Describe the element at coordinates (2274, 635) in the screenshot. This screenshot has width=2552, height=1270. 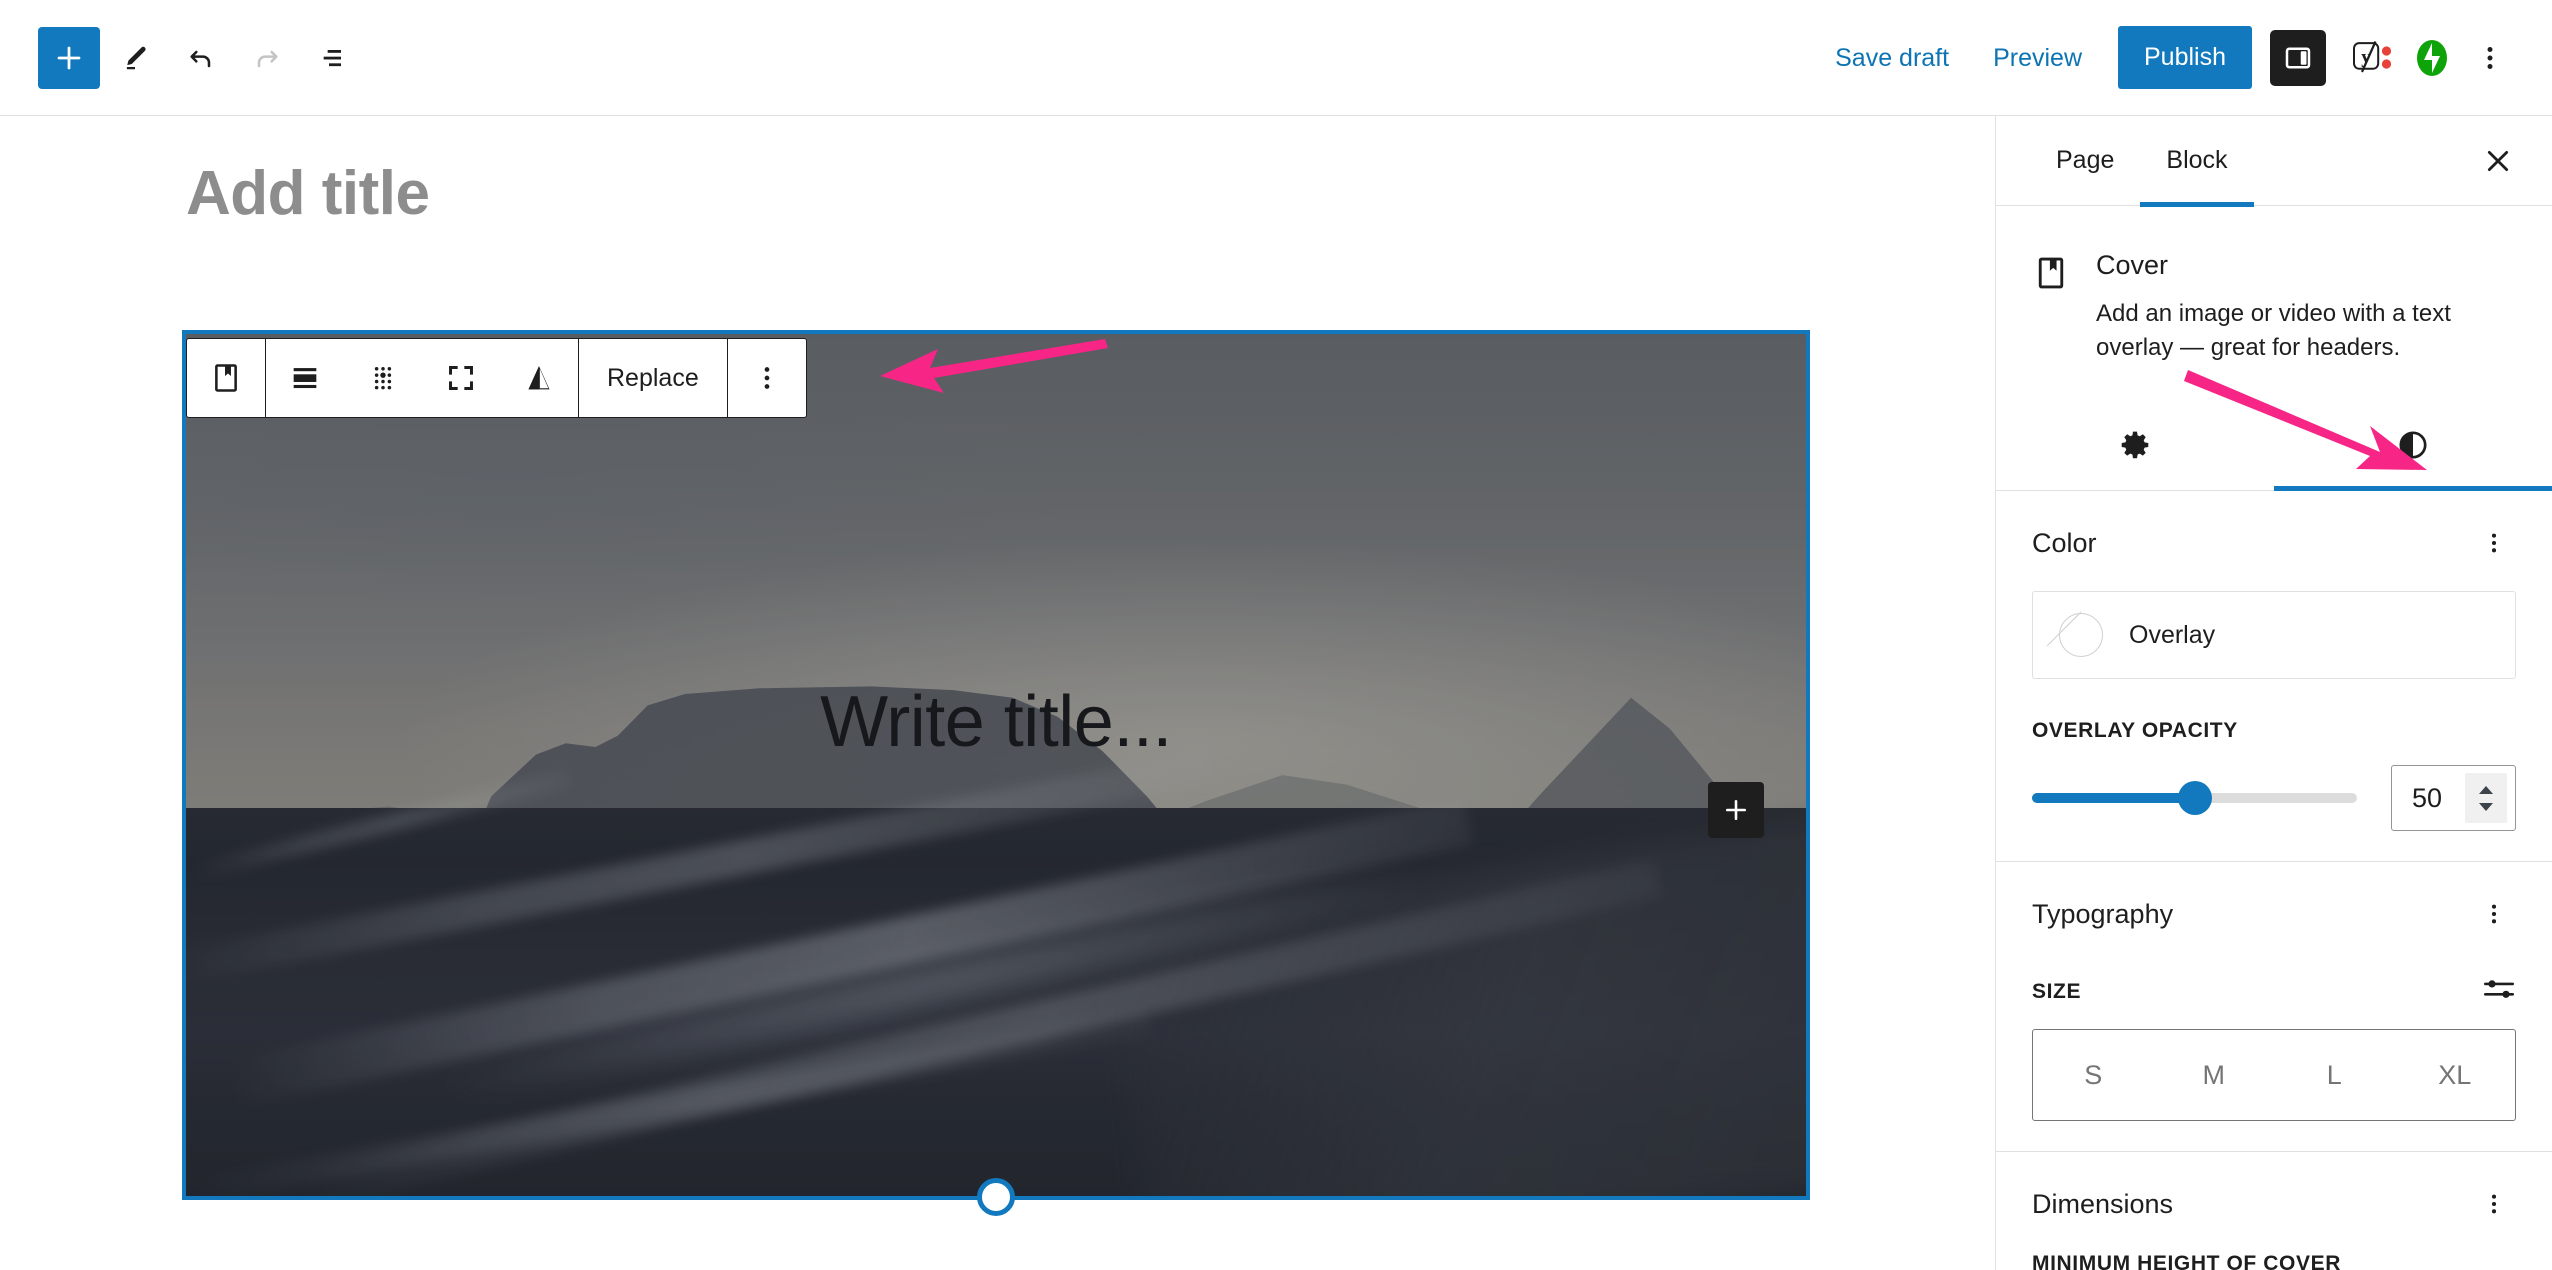
I see `overlay-color-option: Overlay` at that location.